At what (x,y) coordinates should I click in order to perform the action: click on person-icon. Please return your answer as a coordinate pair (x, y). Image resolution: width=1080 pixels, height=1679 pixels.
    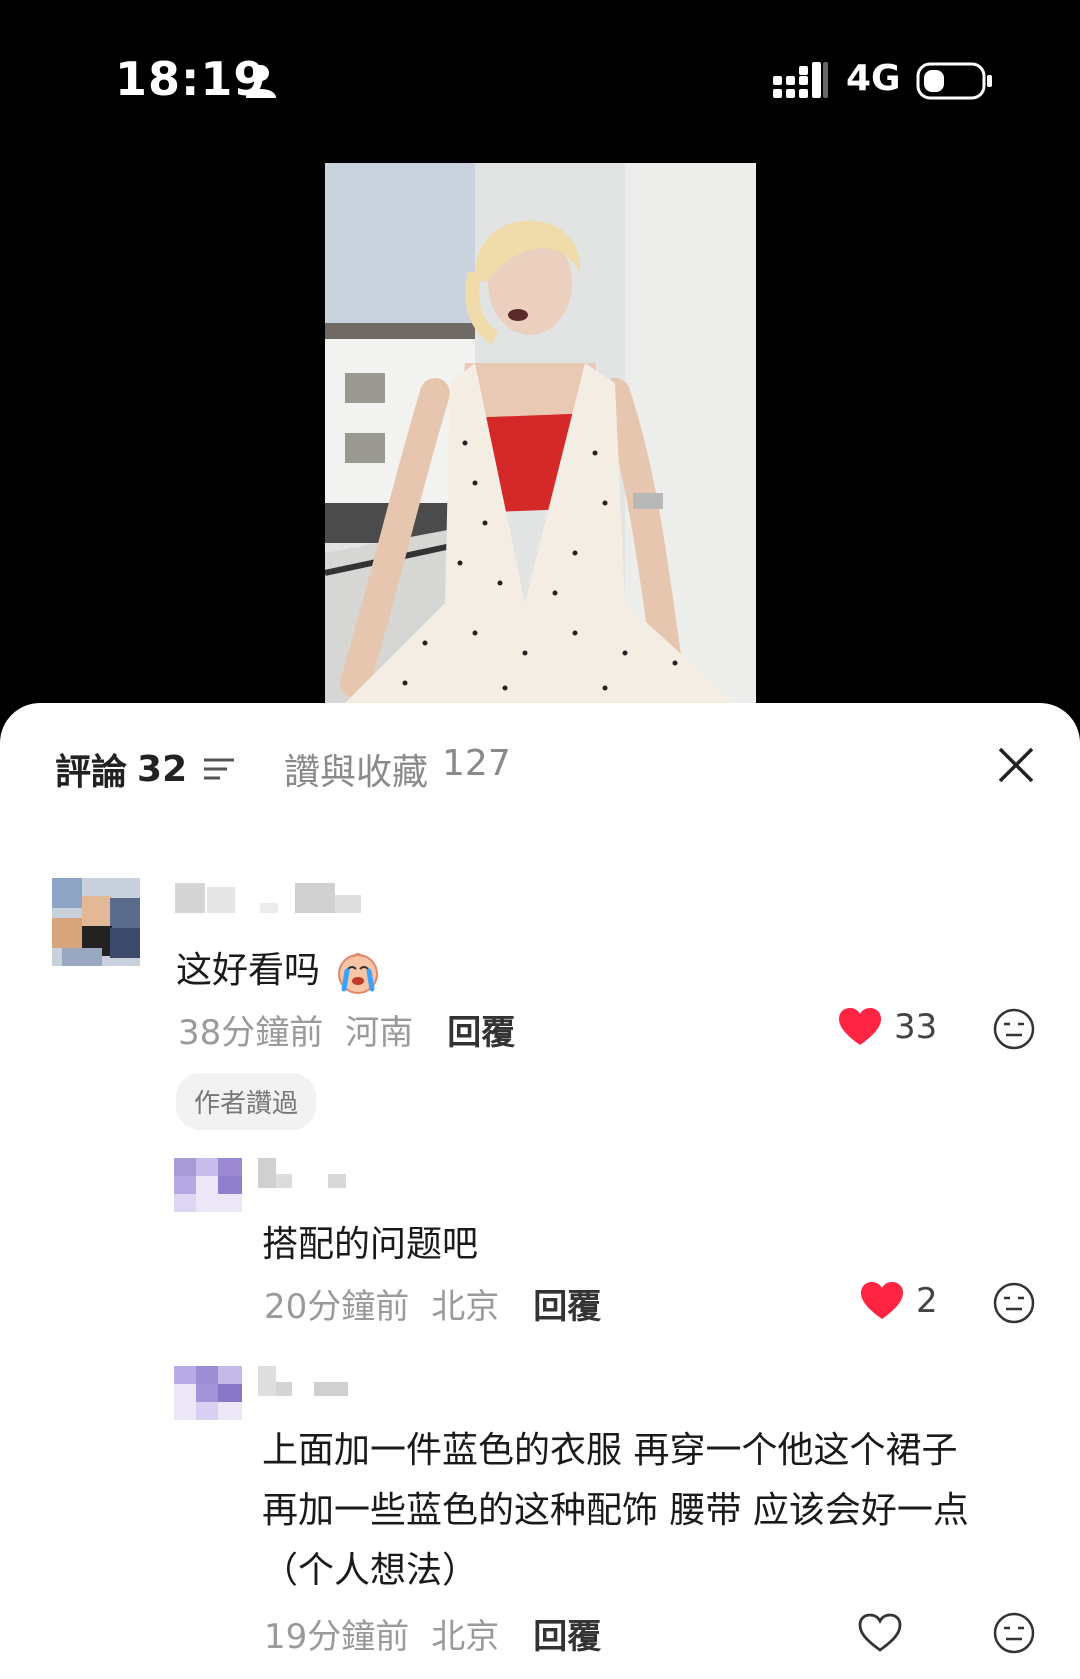
    Looking at the image, I should click on (261, 81).